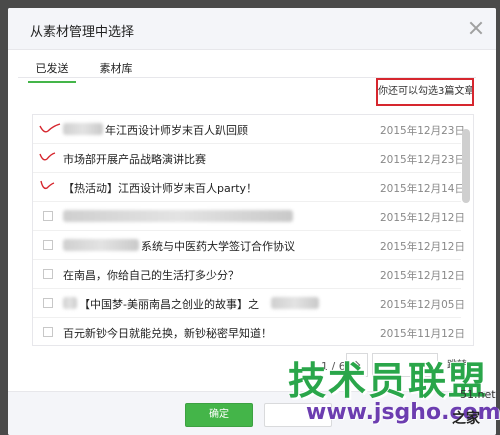  I want to click on article-row: 在南昌，你给自己的生活打多少分？ 2015年12月12日, so click(249, 274).